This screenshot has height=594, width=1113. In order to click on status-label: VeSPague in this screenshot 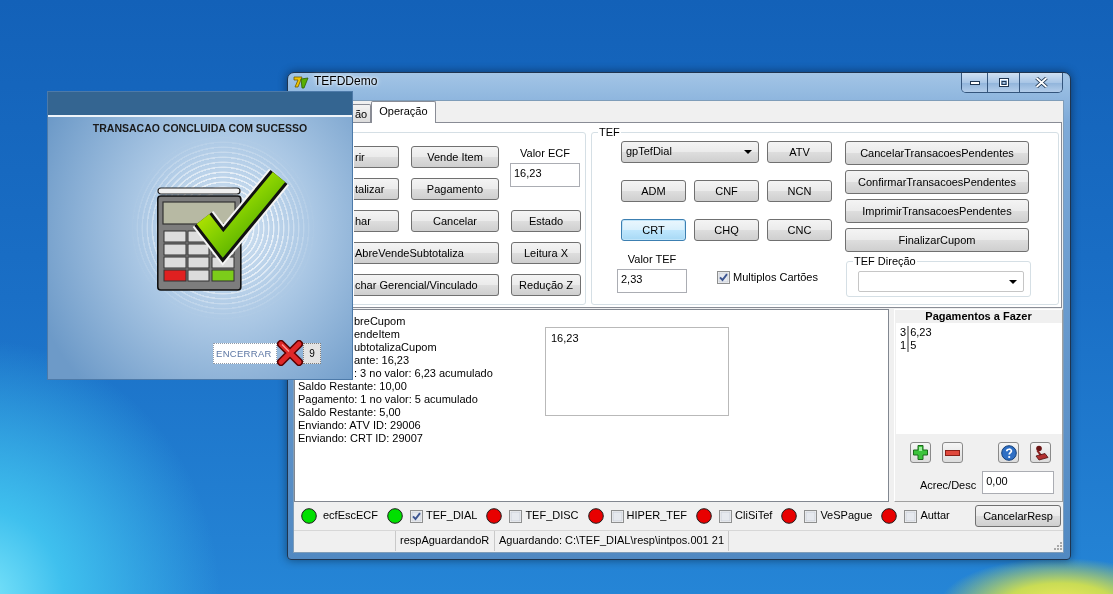, I will do `click(846, 516)`.